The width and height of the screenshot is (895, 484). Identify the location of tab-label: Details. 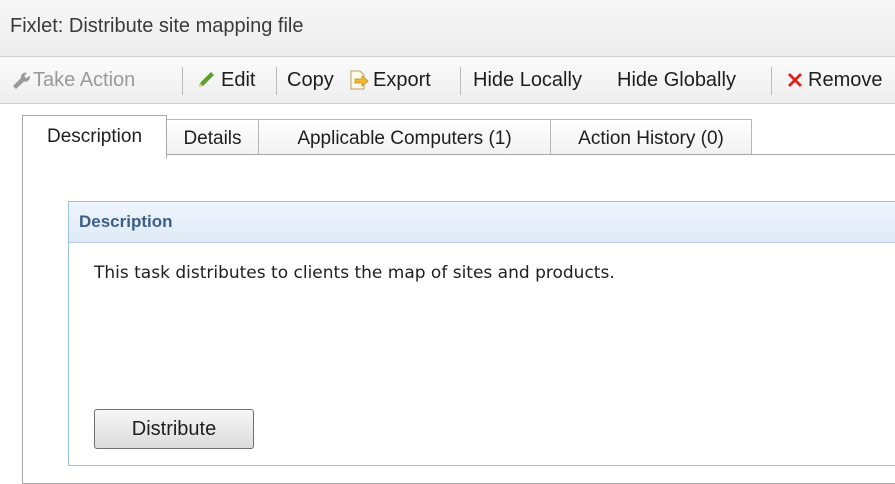
(212, 138).